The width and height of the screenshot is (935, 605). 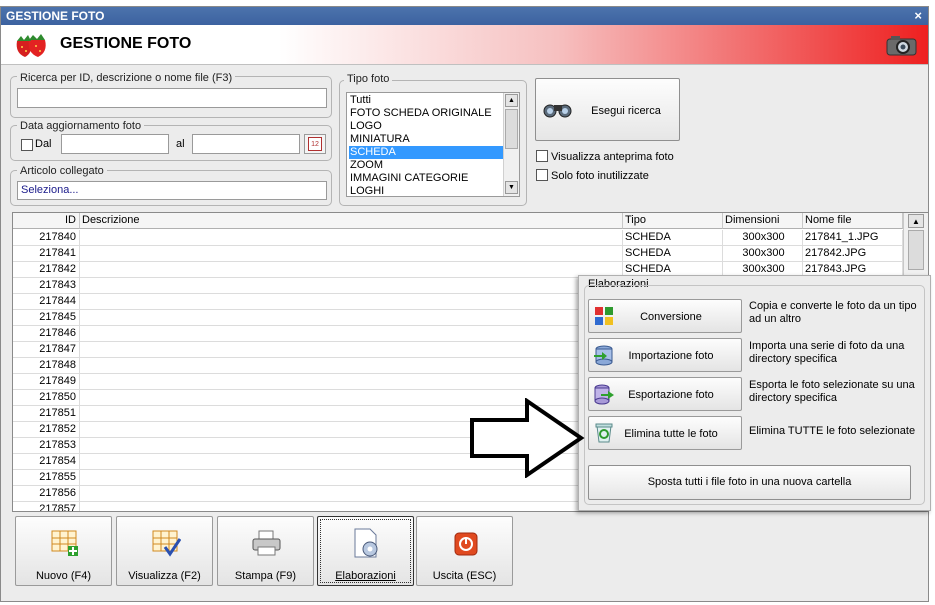 I want to click on column-header-id: ID, so click(x=46, y=221).